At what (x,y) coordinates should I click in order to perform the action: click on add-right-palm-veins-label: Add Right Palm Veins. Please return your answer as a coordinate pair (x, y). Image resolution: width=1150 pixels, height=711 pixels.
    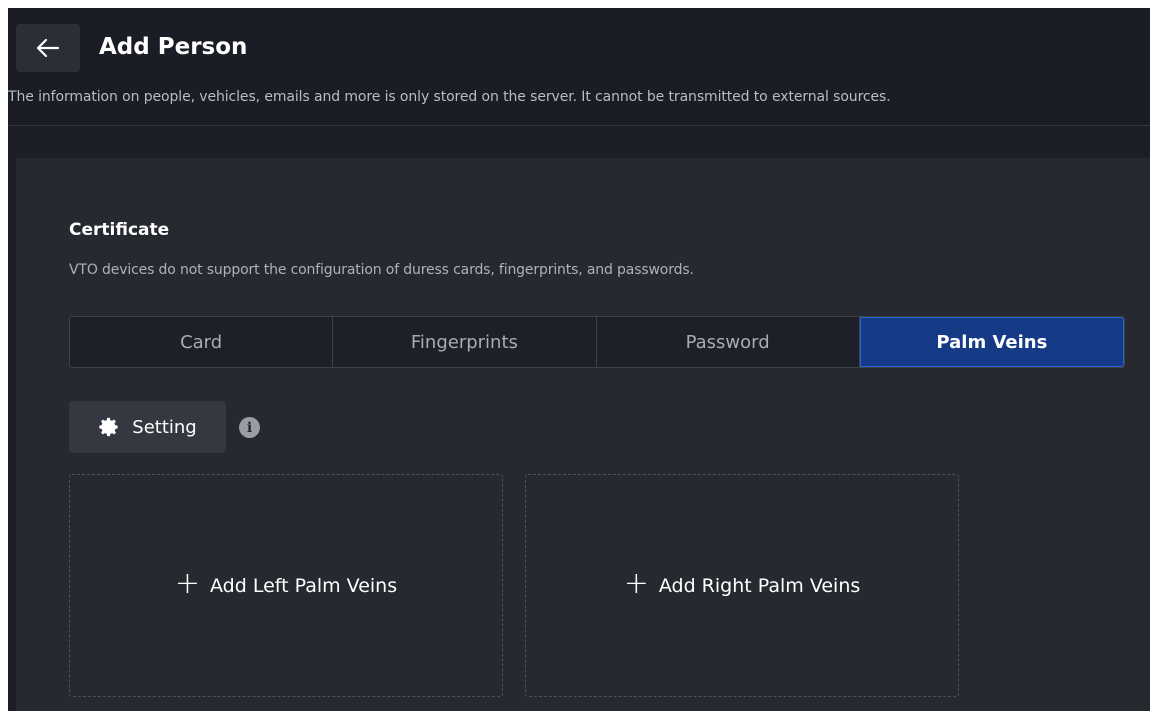
    Looking at the image, I should click on (759, 585).